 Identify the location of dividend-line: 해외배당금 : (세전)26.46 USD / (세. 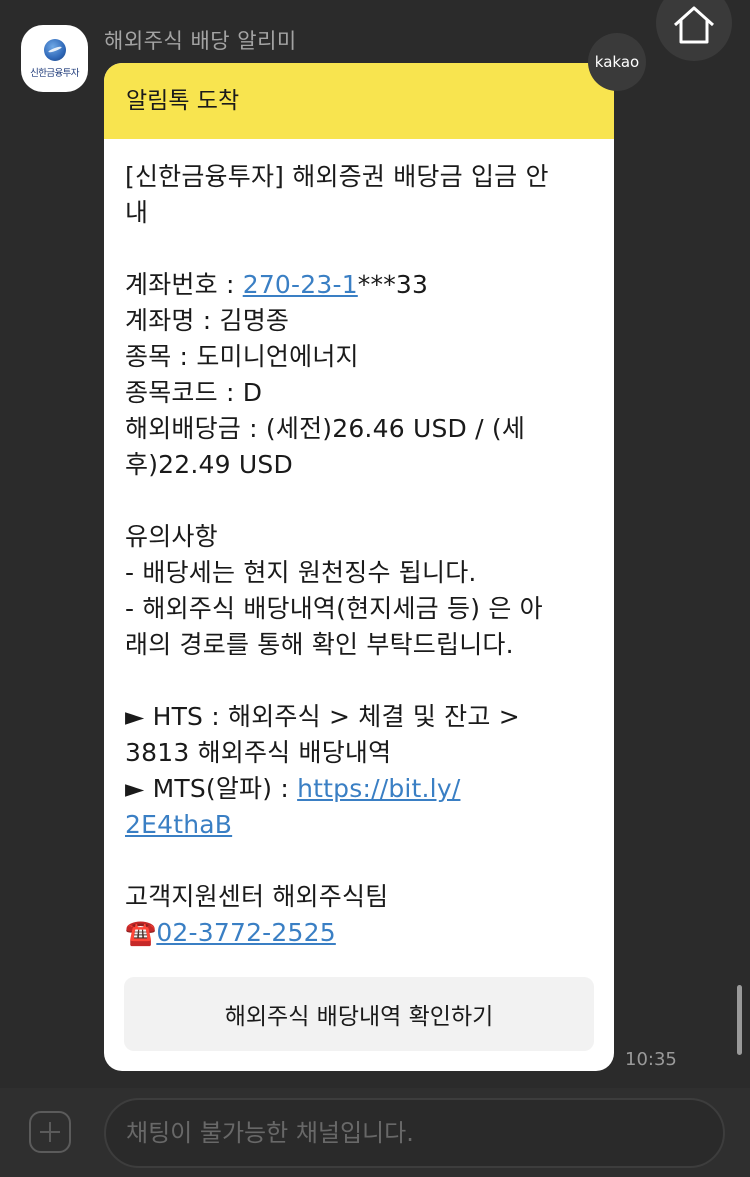
(325, 428).